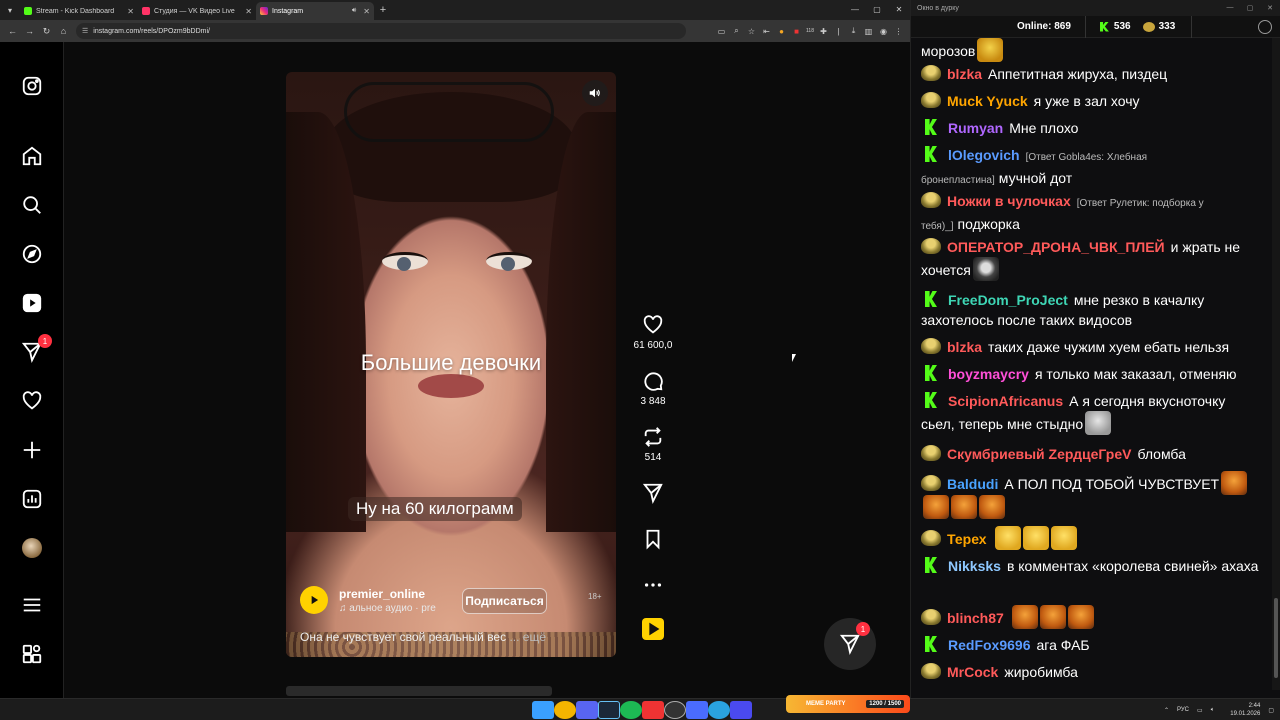  Describe the element at coordinates (975, 618) in the screenshot. I see `chat-username: blinch87` at that location.